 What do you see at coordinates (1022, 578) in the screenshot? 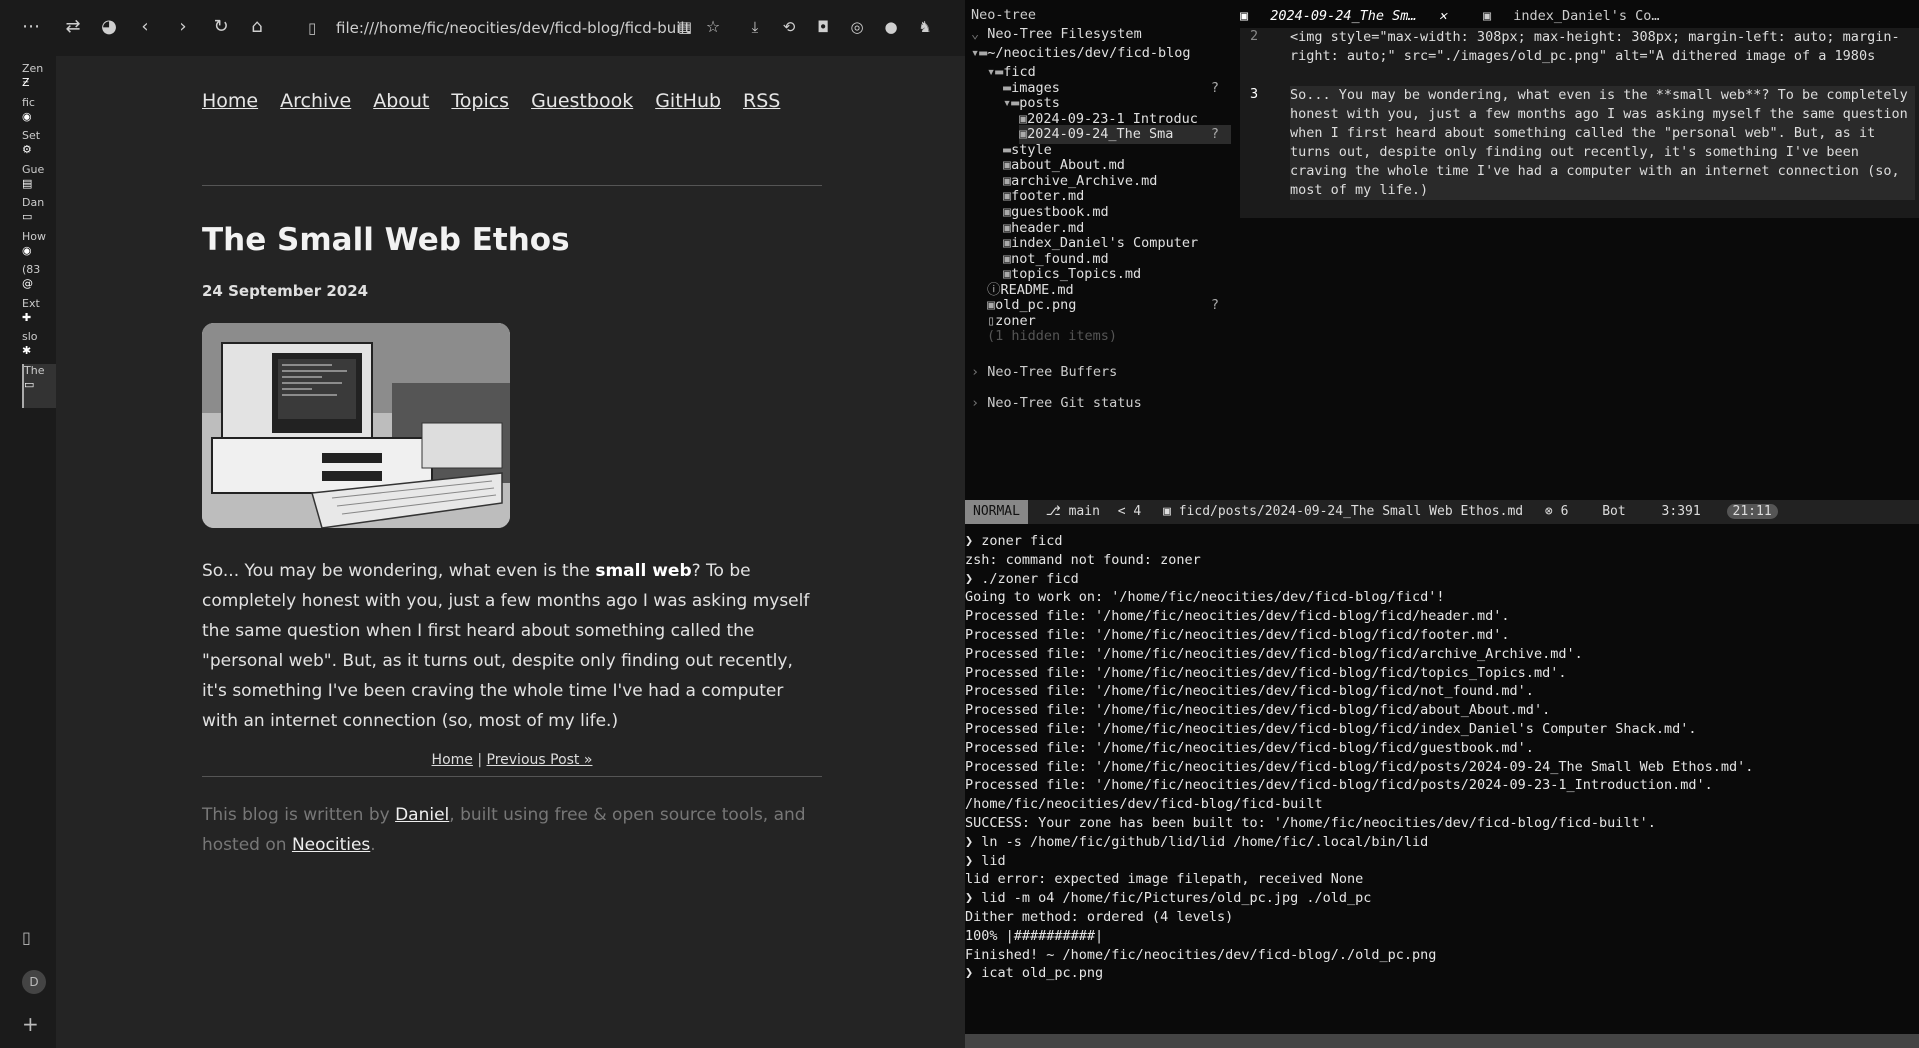
I see `shell-line: ❯ ./zoner ficd` at bounding box center [1022, 578].